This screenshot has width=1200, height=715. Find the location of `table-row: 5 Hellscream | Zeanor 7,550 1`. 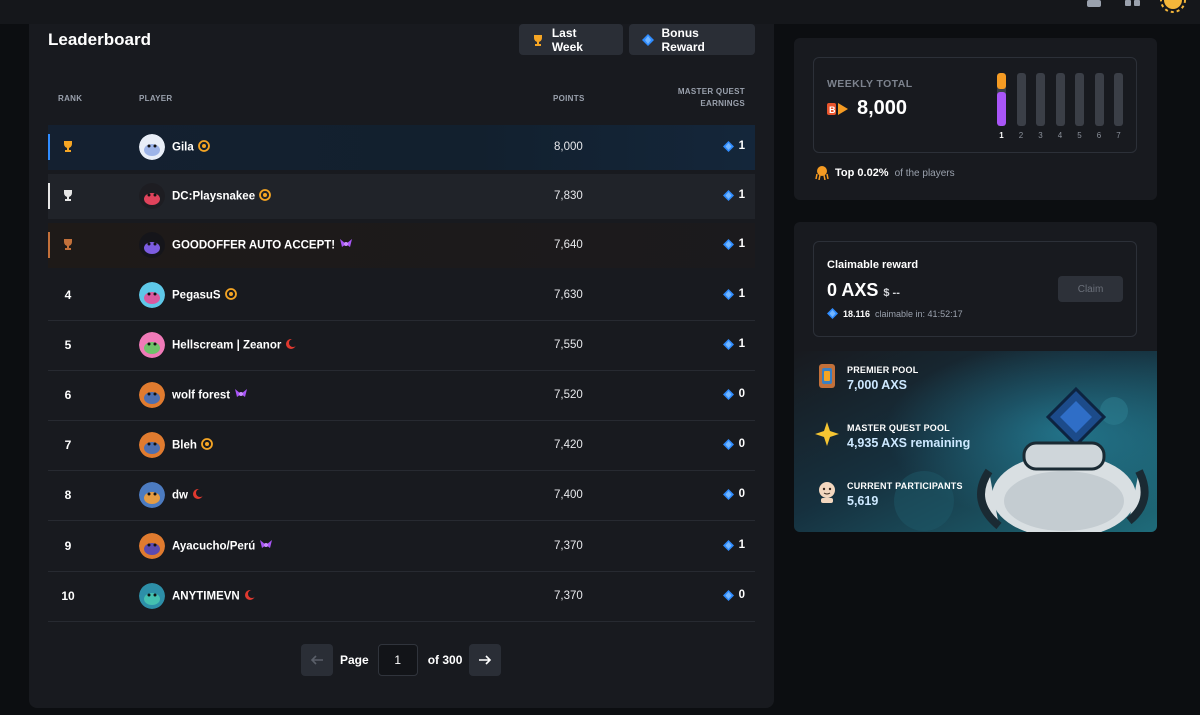

table-row: 5 Hellscream | Zeanor 7,550 1 is located at coordinates (401, 347).